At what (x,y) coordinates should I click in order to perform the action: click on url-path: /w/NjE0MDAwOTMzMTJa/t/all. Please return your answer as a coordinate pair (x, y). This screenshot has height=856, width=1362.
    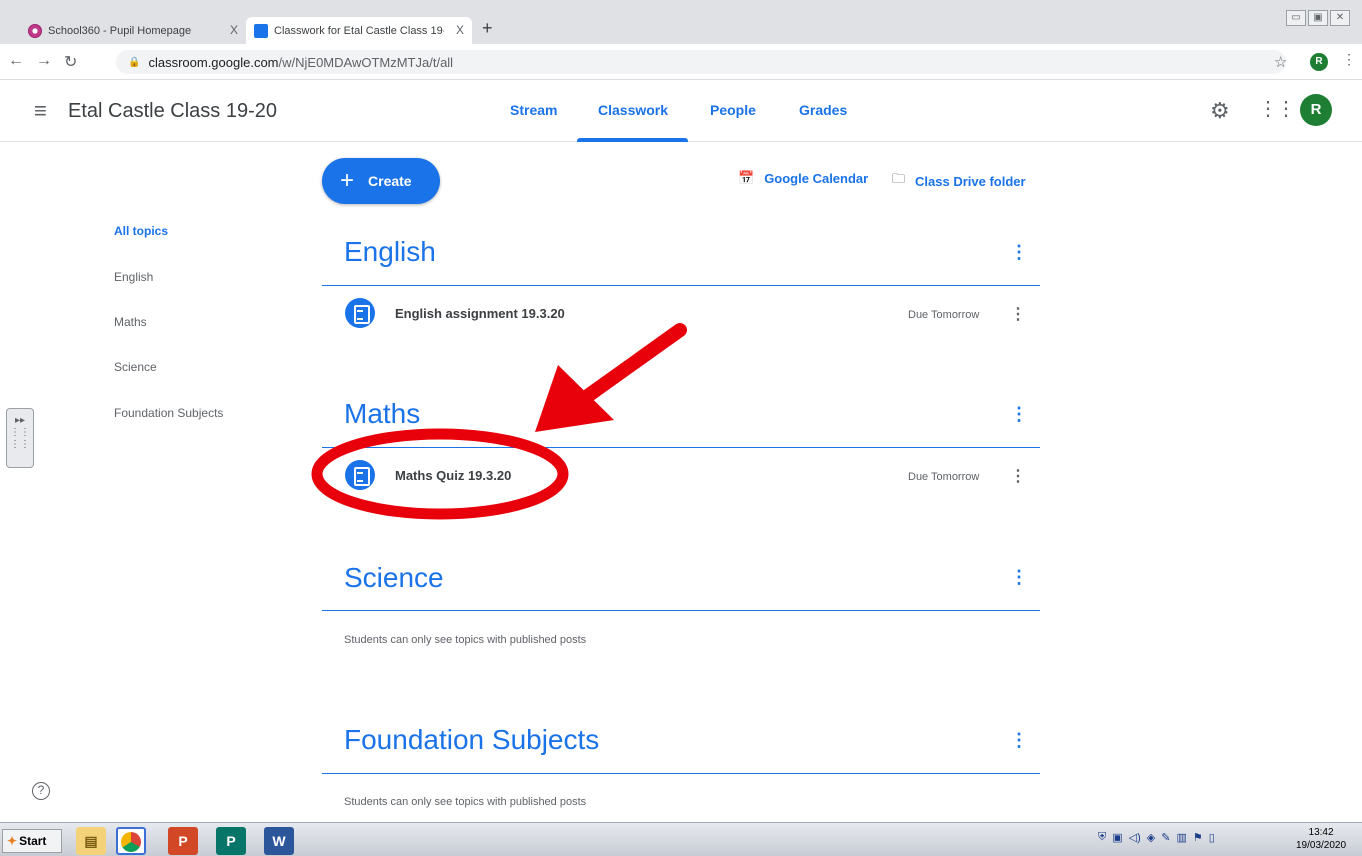
    Looking at the image, I should click on (366, 62).